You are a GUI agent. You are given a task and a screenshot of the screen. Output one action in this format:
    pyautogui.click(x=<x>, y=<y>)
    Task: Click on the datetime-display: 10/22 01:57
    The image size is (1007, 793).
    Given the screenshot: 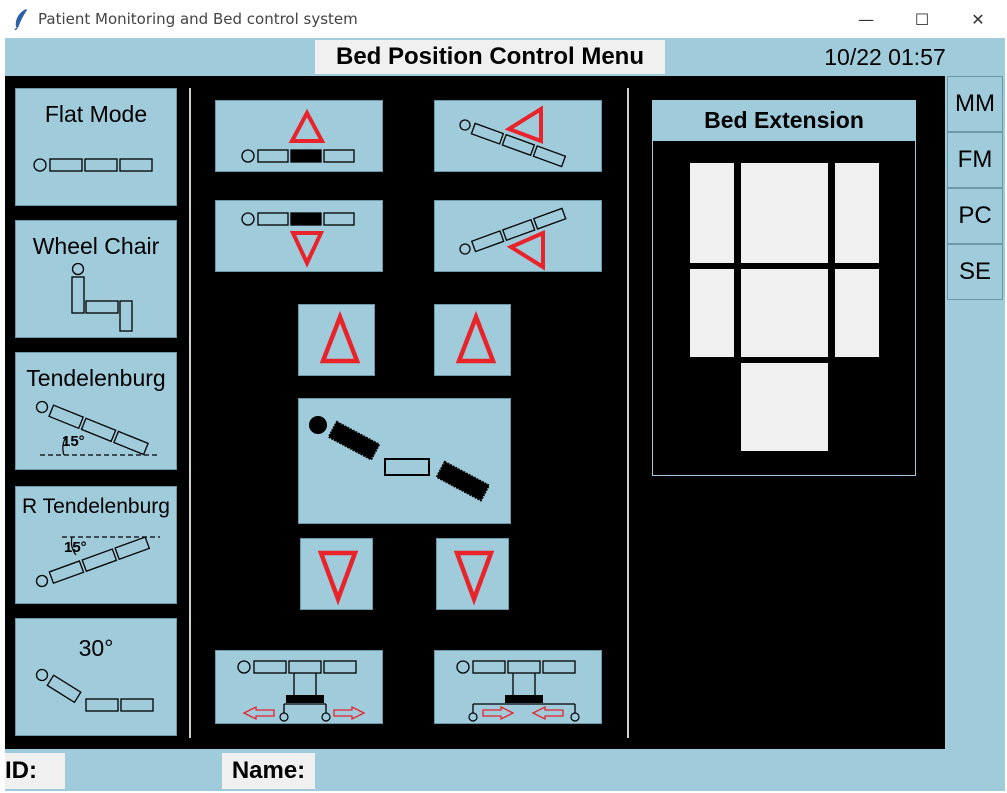 What is the action you would take?
    pyautogui.click(x=885, y=56)
    